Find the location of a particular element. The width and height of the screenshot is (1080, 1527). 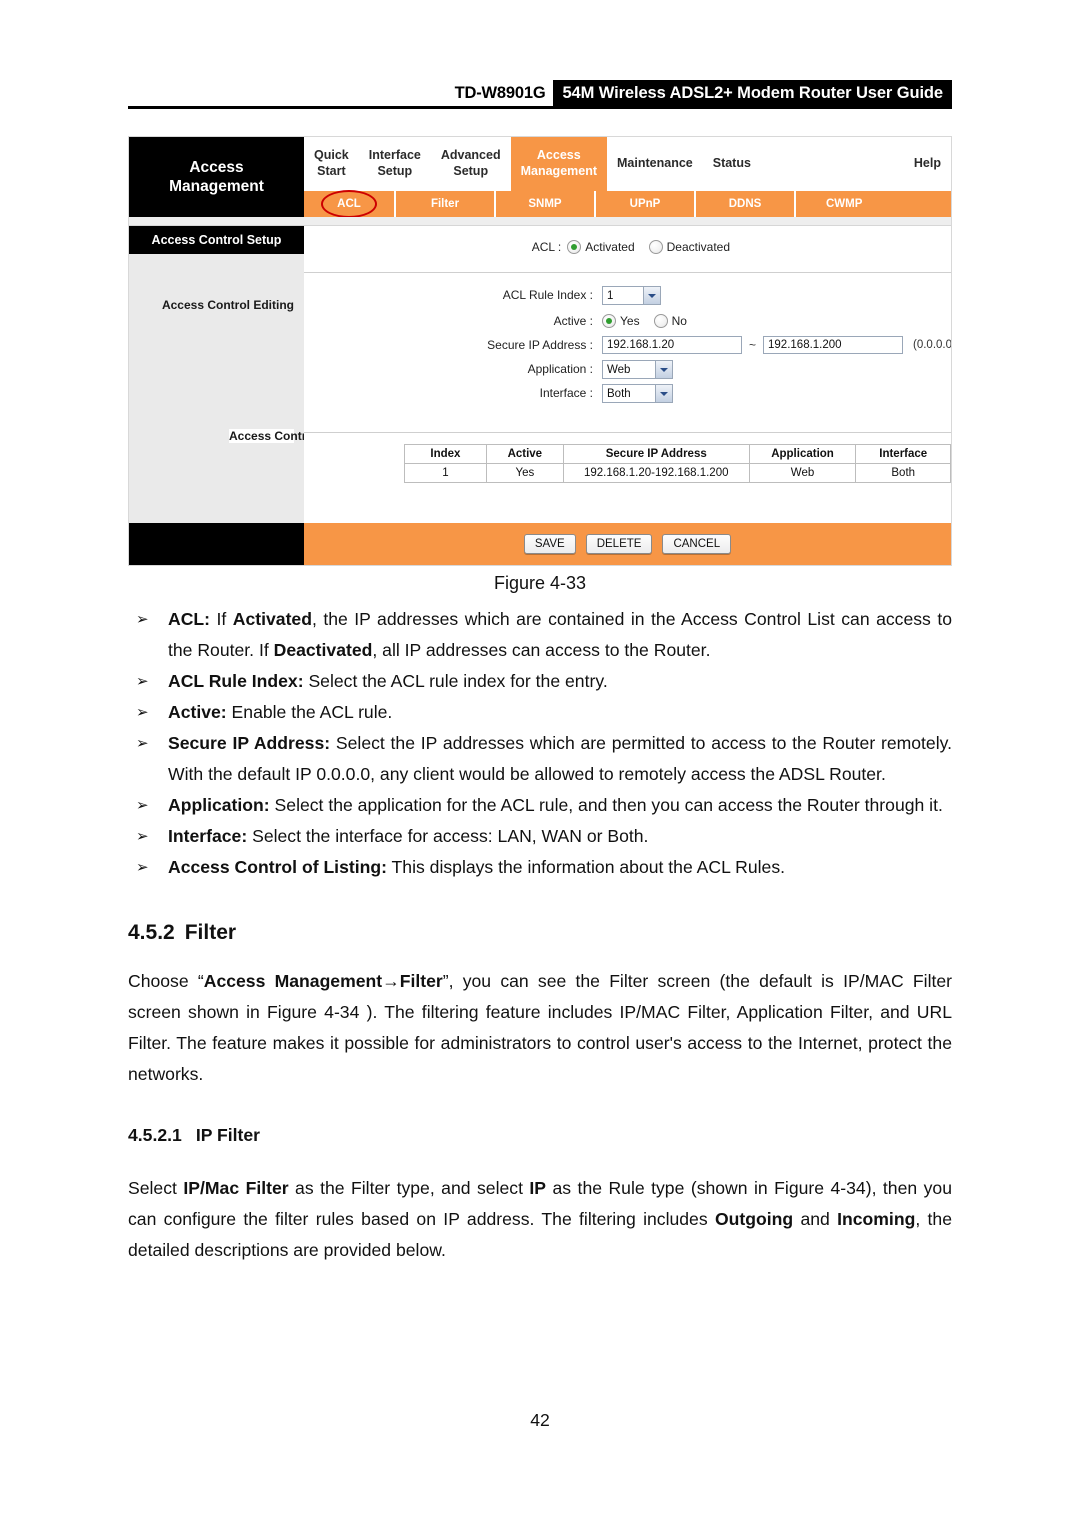

secure-ip-controls: ~ (0.0.0.0 ~ 0.0.0.0 means all IPs) is located at coordinates (777, 345).